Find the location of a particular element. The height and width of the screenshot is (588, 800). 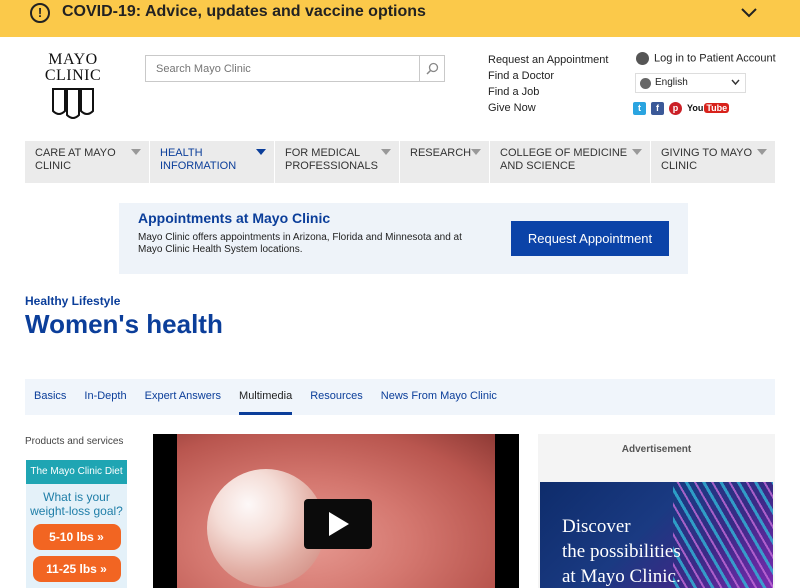

diet-promo-header: The Mayo Clinic Diet is located at coordinates (76, 472).